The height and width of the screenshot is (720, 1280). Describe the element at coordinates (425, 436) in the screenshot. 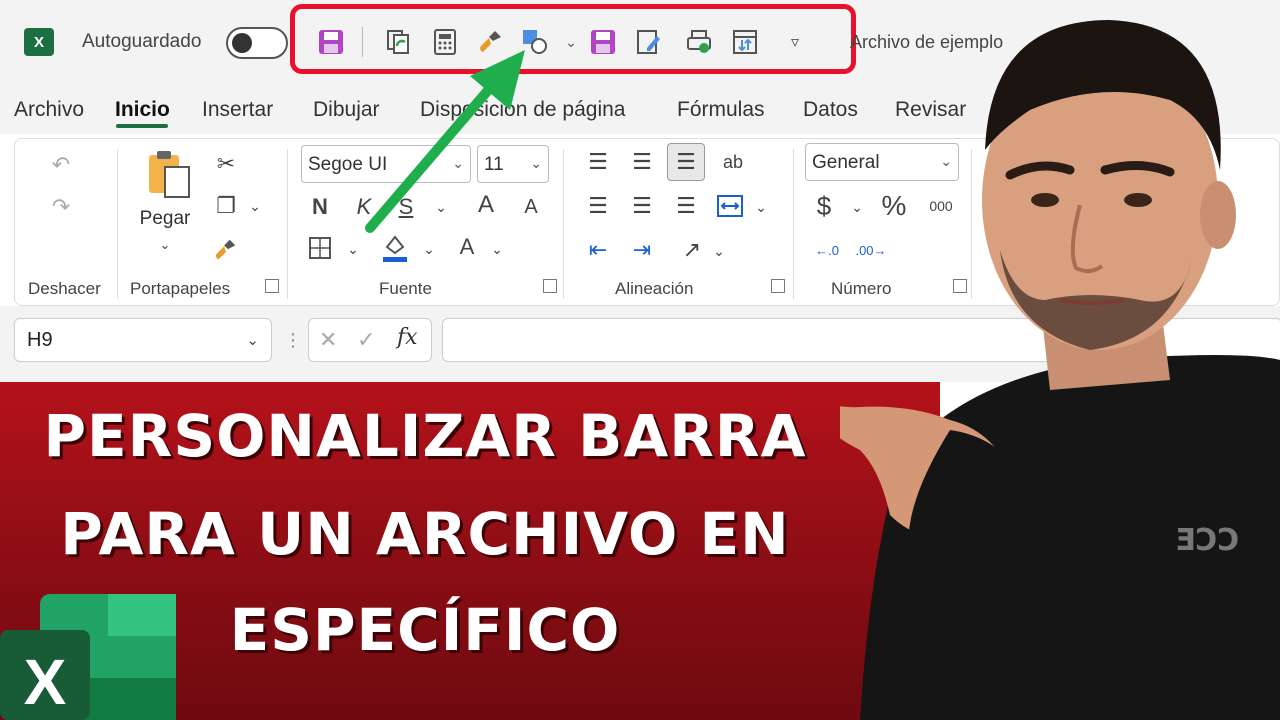

I see `banner-line-1: PERSONALIZAR BARRA` at that location.